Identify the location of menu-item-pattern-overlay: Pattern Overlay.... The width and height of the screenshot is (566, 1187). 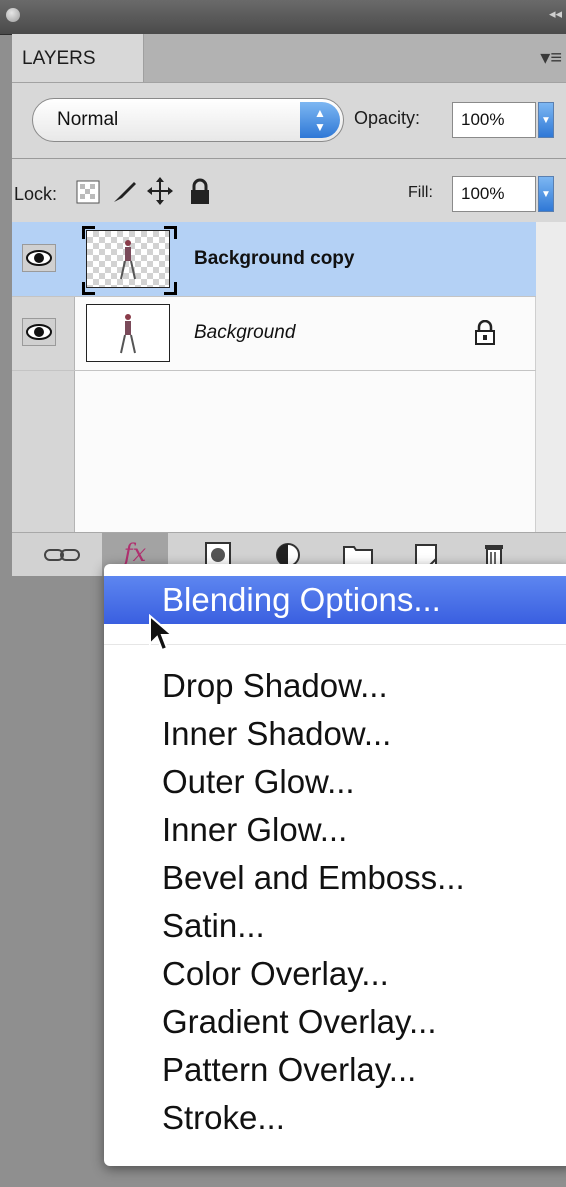
(335, 1070).